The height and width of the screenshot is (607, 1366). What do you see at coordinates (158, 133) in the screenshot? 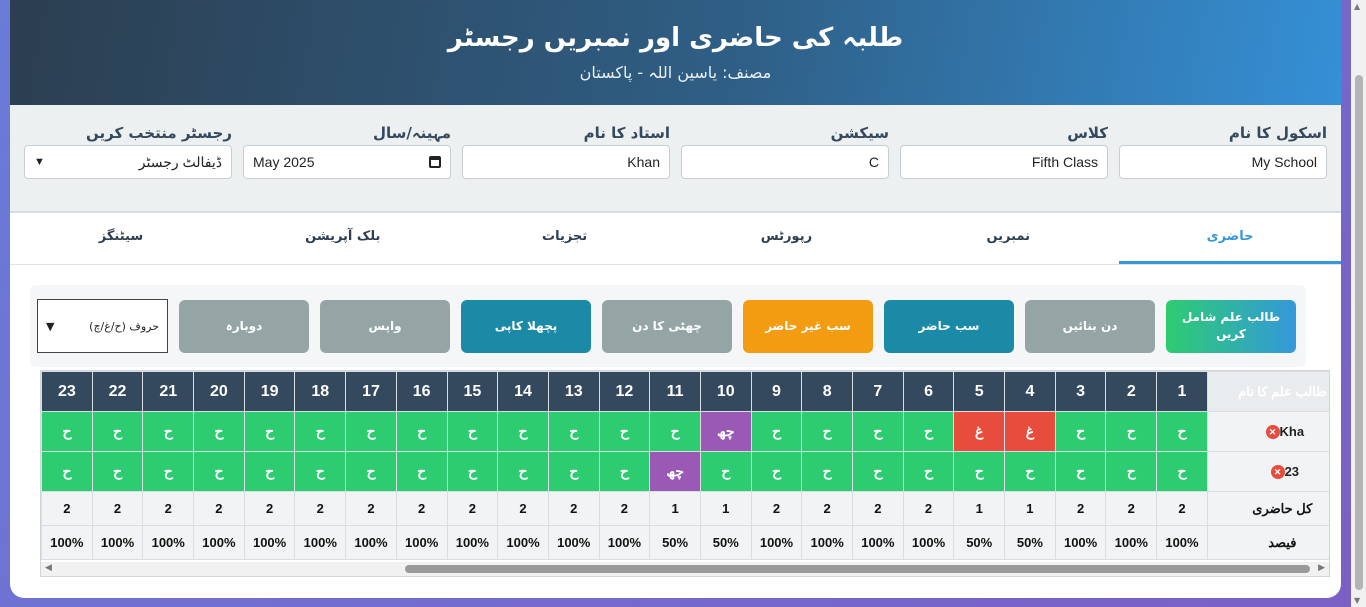
I see `register-label: رجسٹر منتخب کریں` at bounding box center [158, 133].